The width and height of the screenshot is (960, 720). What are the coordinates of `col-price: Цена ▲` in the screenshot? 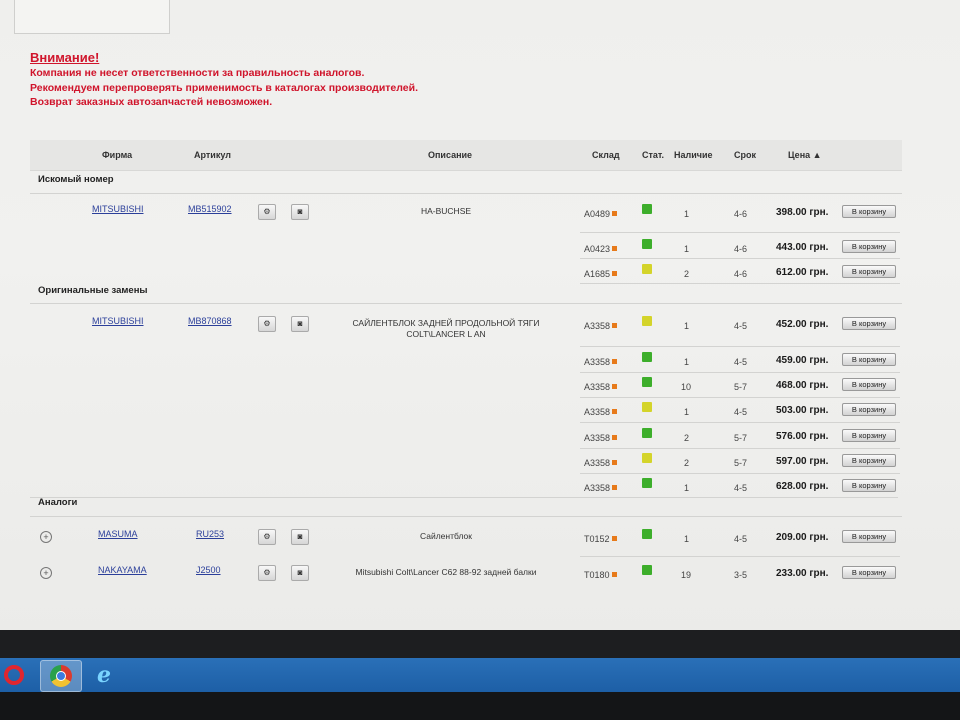 It's located at (805, 155).